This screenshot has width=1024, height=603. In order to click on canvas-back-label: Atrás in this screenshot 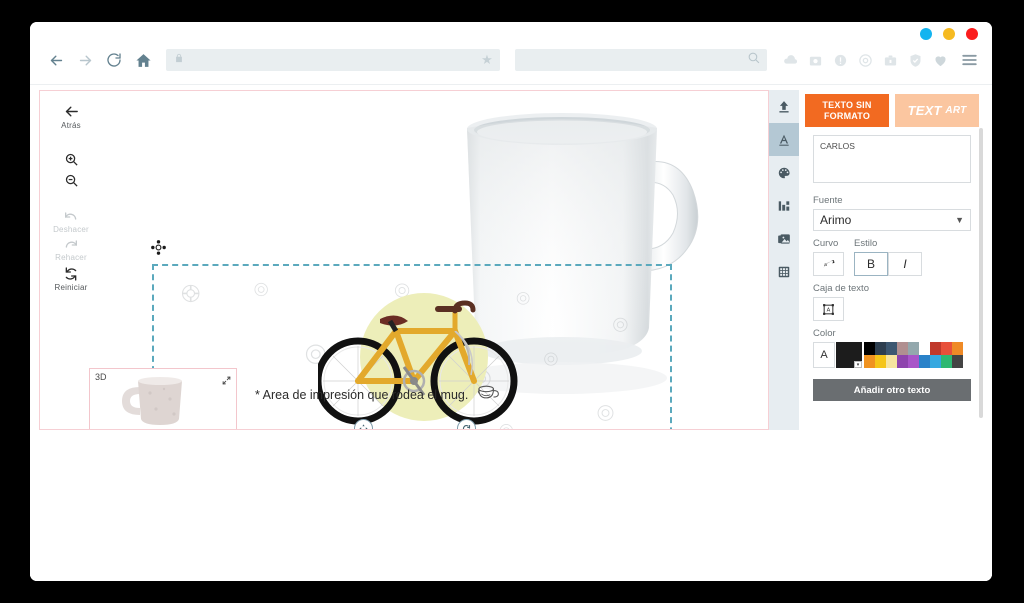, I will do `click(71, 125)`.